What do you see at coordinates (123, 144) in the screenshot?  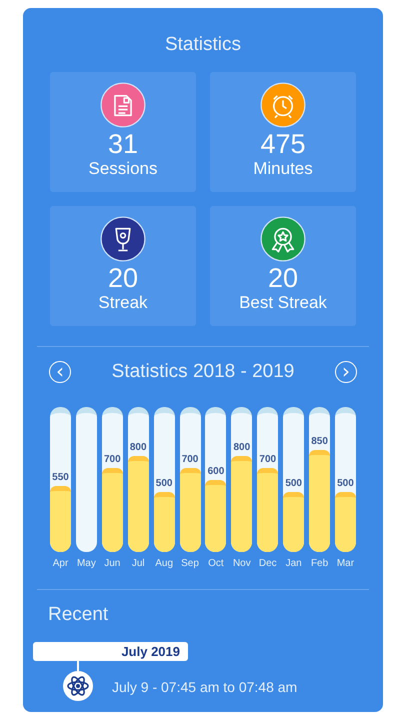 I see `stat-value: 31` at bounding box center [123, 144].